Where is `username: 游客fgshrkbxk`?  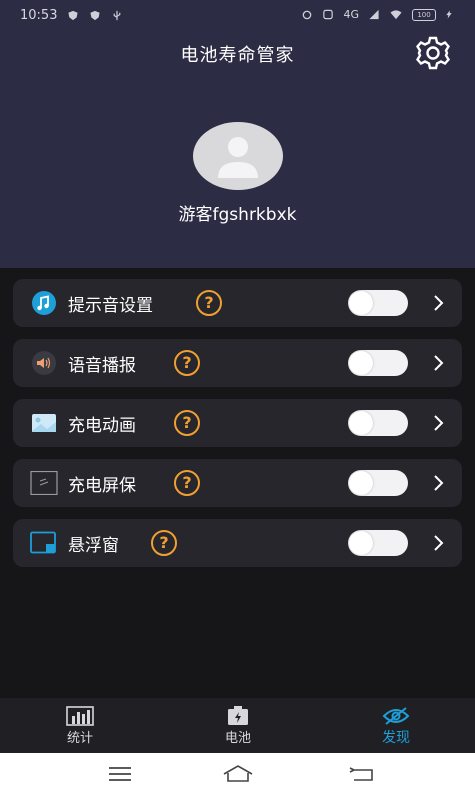 username: 游客fgshrkbxk is located at coordinates (237, 215).